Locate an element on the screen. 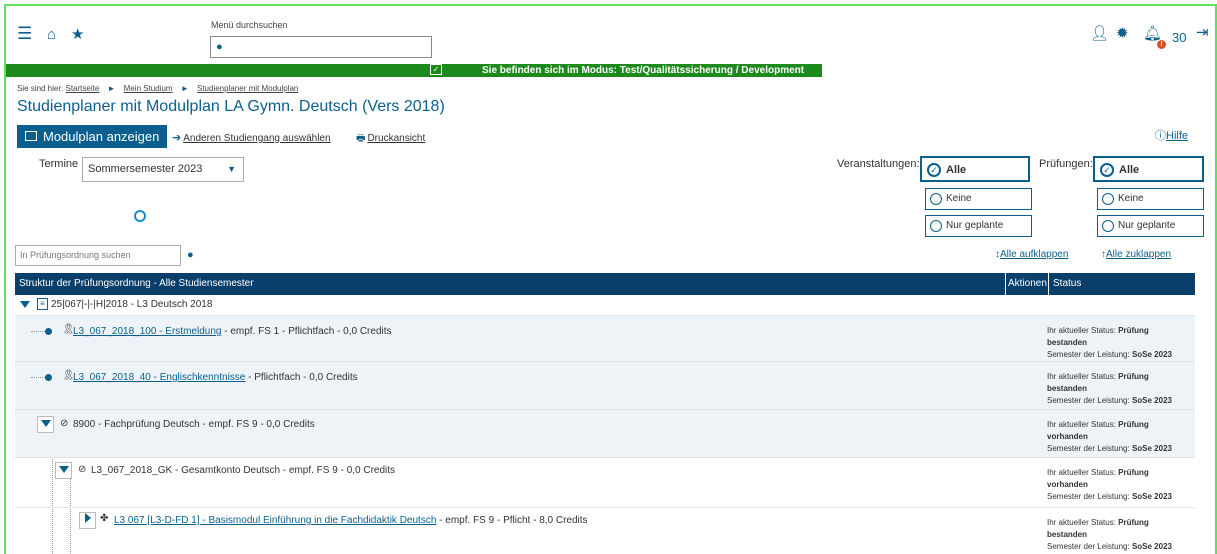  druckansicht-link: 🖶︎ Druckansicht is located at coordinates (390, 139).